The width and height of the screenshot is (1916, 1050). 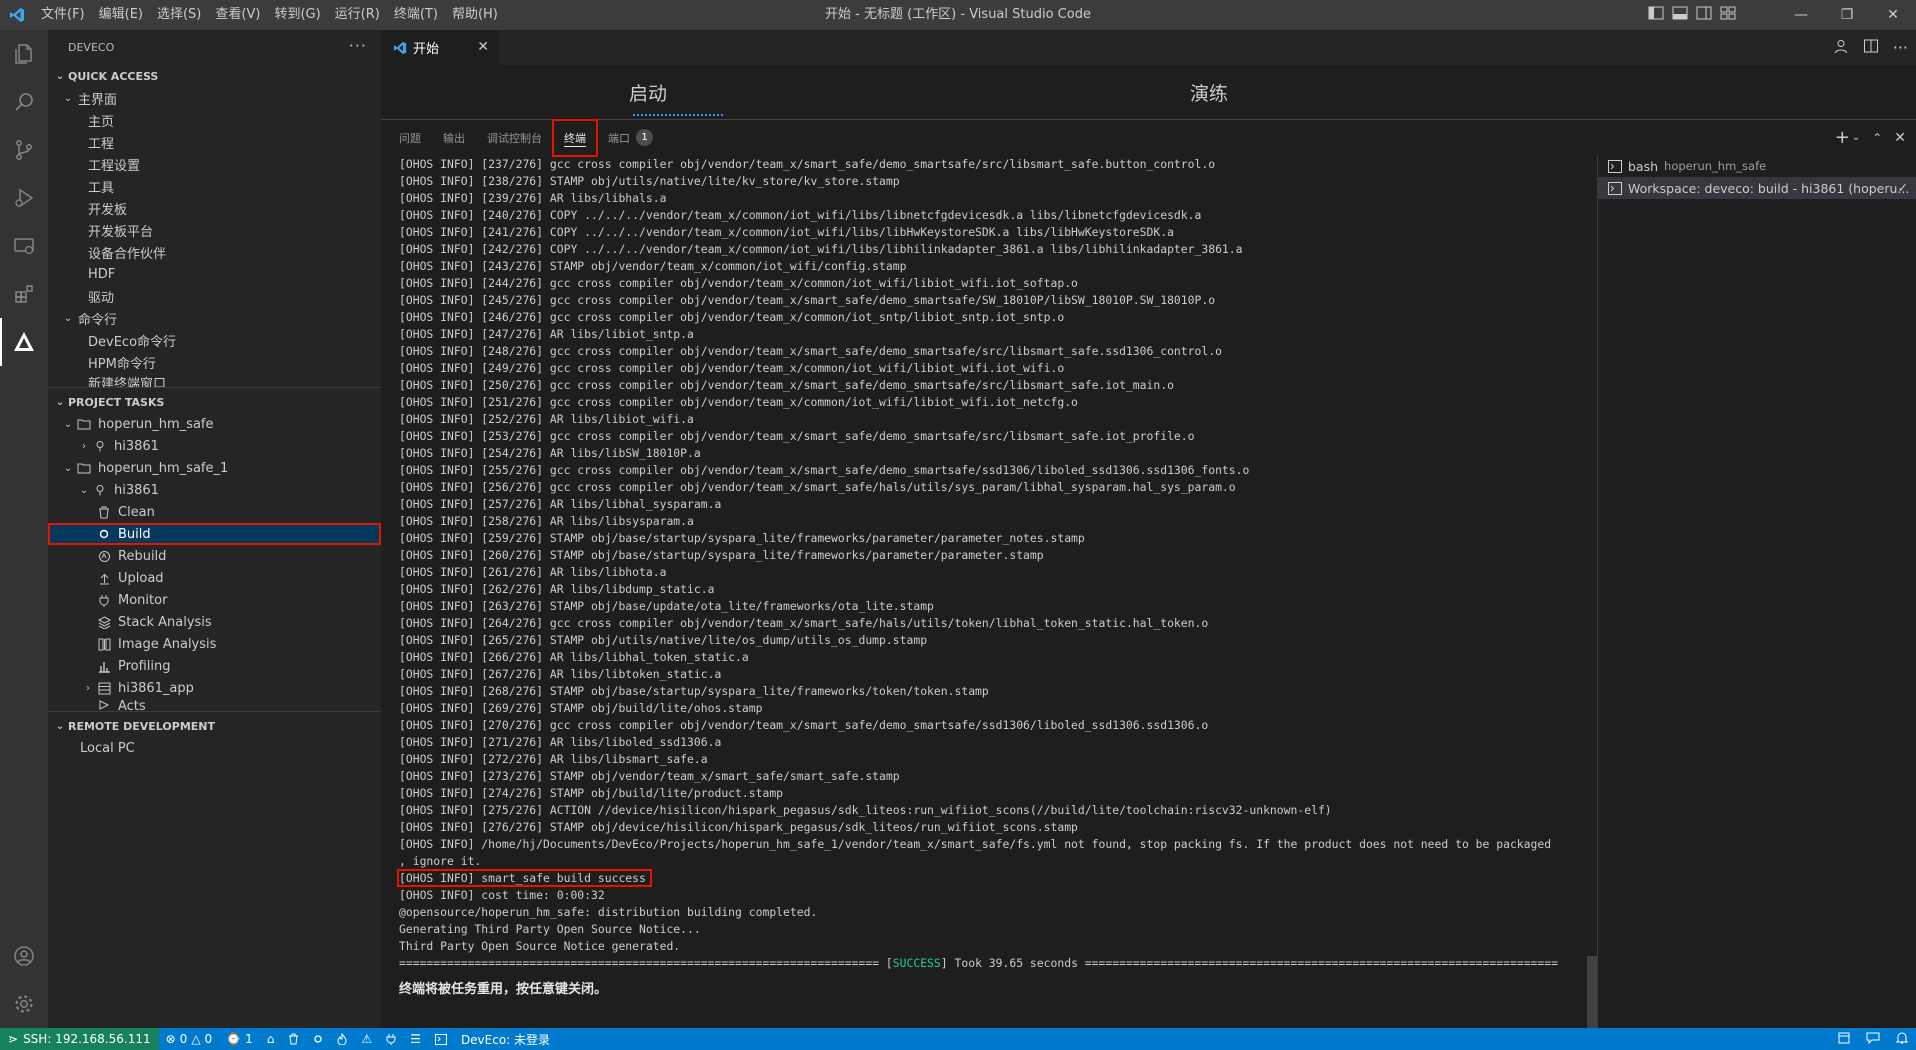 What do you see at coordinates (1873, 1039) in the screenshot?
I see `feedback-icon` at bounding box center [1873, 1039].